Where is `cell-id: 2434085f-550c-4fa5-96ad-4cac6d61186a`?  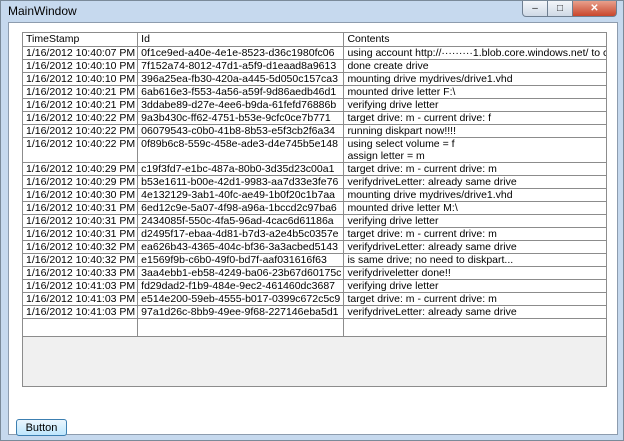 cell-id: 2434085f-550c-4fa5-96ad-4cac6d61186a is located at coordinates (241, 221).